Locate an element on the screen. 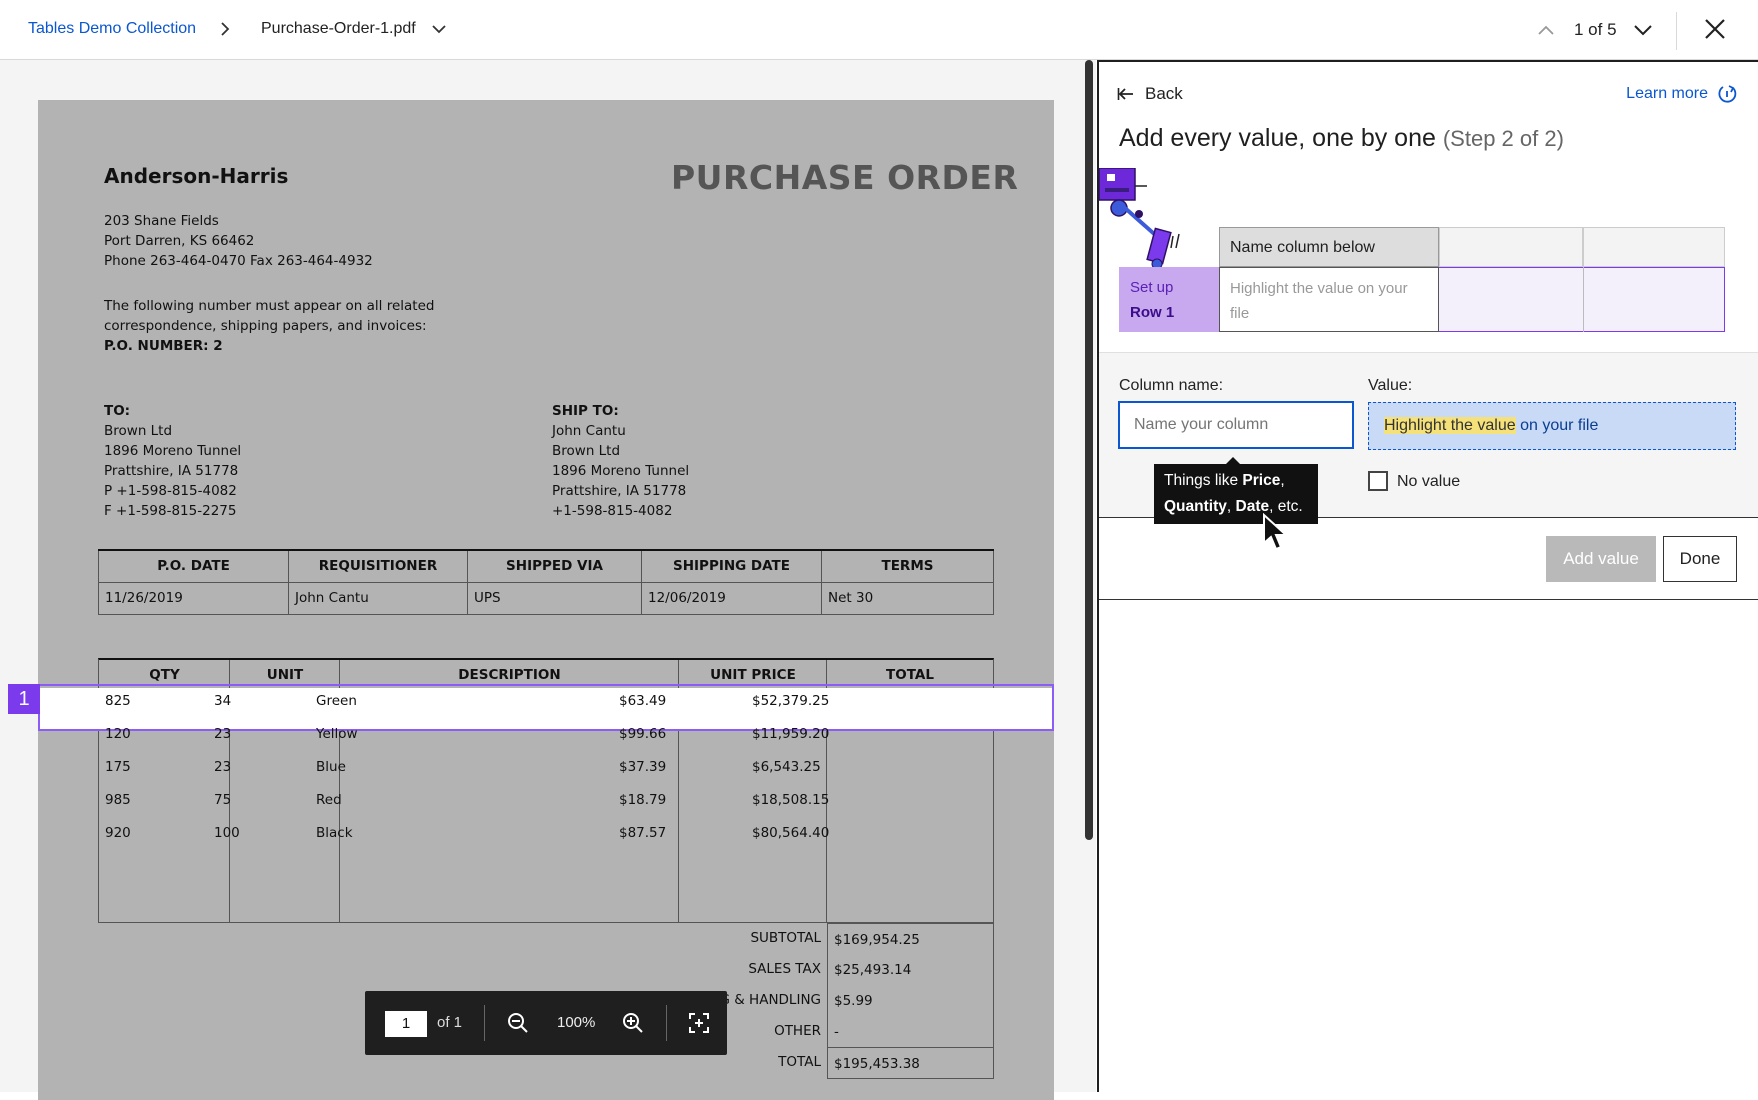  table-cell: 23 is located at coordinates (223, 767).